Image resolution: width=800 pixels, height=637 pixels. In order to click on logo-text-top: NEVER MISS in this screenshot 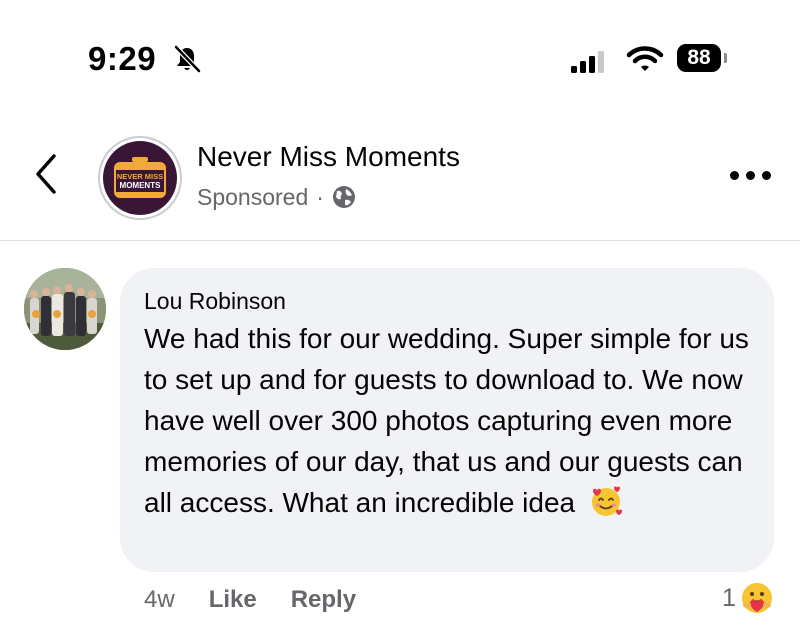, I will do `click(140, 176)`.